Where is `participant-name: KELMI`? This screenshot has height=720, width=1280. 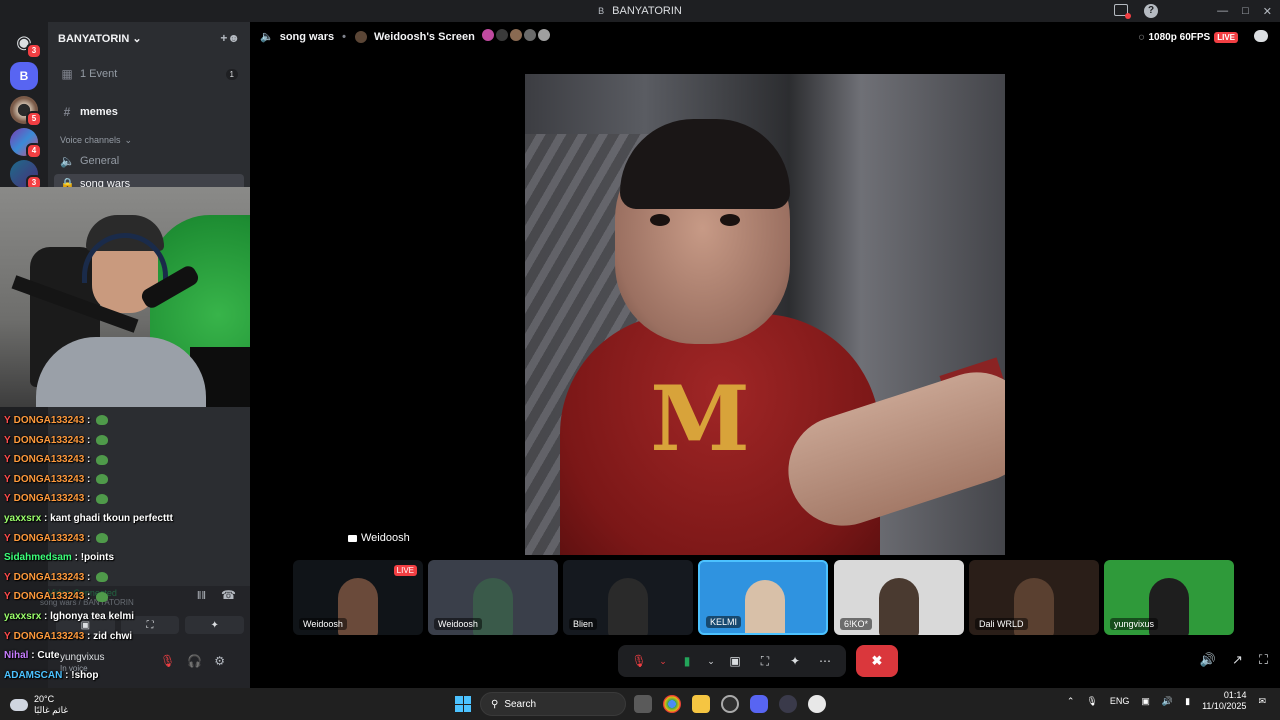
participant-name: KELMI is located at coordinates (724, 622).